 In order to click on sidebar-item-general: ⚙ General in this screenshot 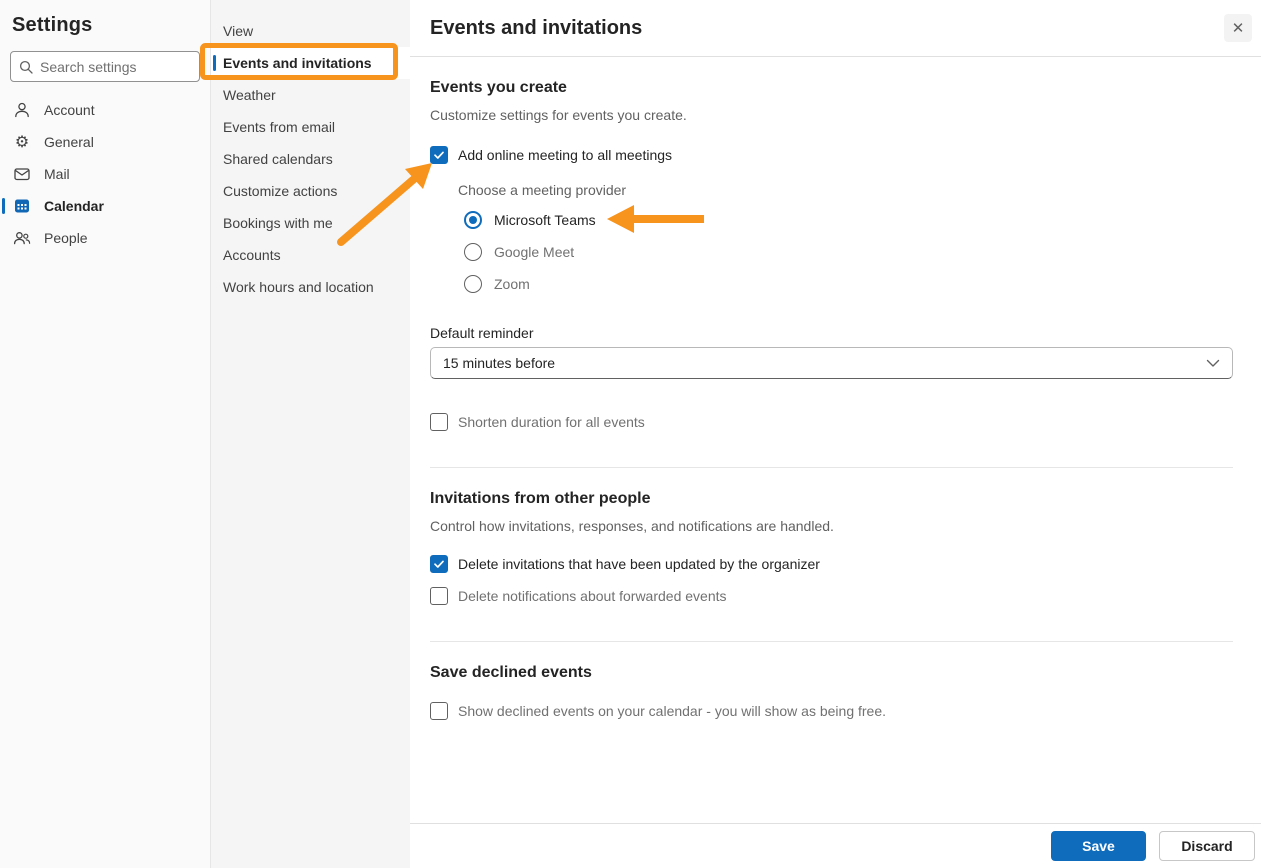, I will do `click(105, 142)`.